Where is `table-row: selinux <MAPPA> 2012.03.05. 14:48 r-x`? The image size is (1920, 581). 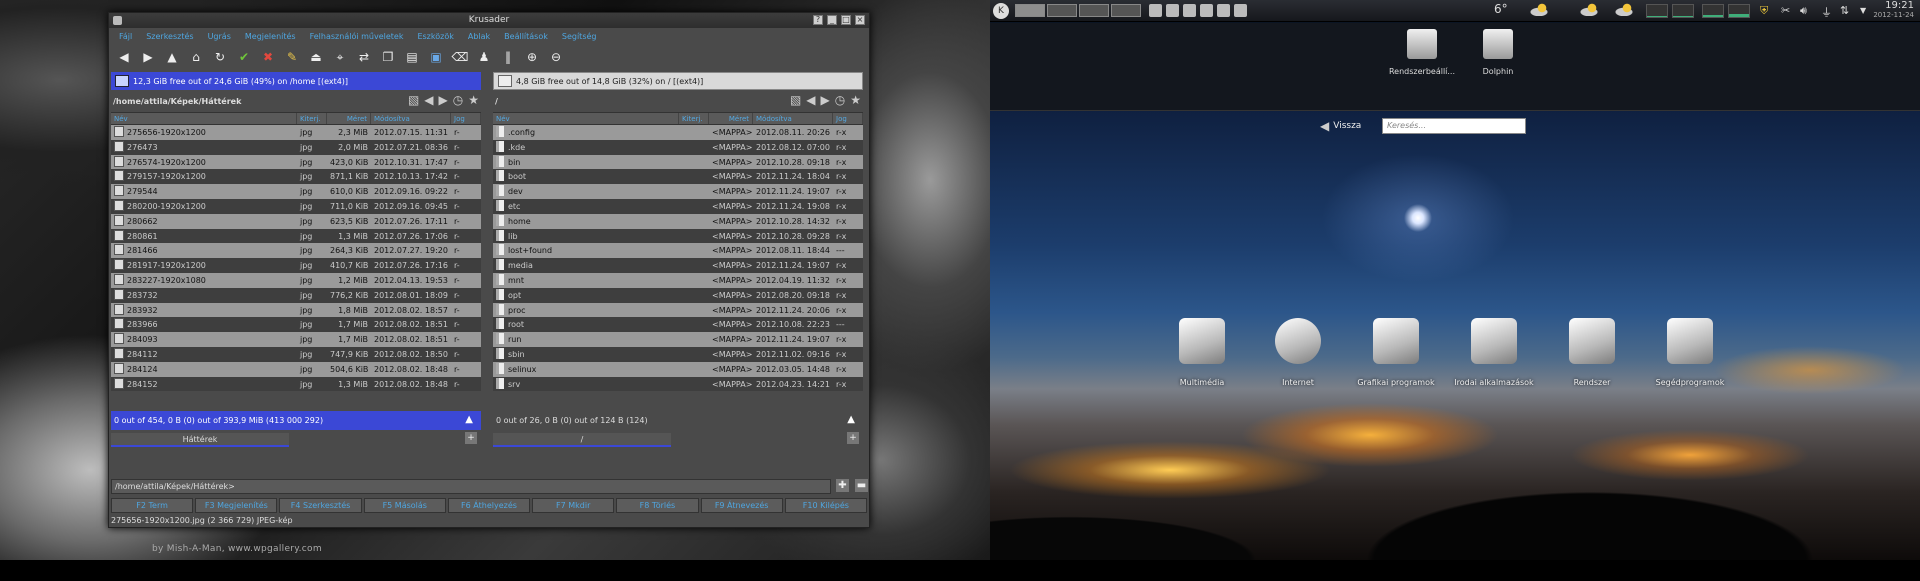 table-row: selinux <MAPPA> 2012.03.05. 14:48 r-x is located at coordinates (678, 369).